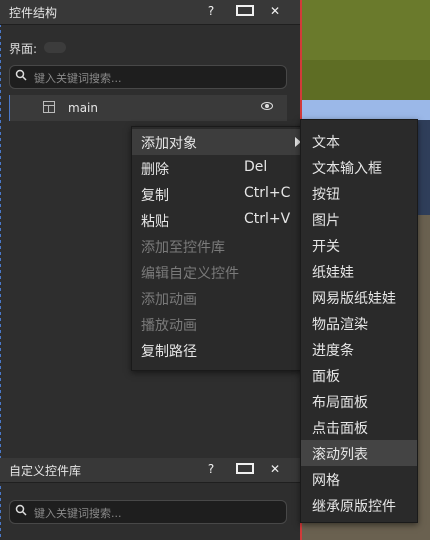 This screenshot has height=540, width=430. Describe the element at coordinates (359, 245) in the screenshot. I see `submenu-item-toggle: 开关` at that location.